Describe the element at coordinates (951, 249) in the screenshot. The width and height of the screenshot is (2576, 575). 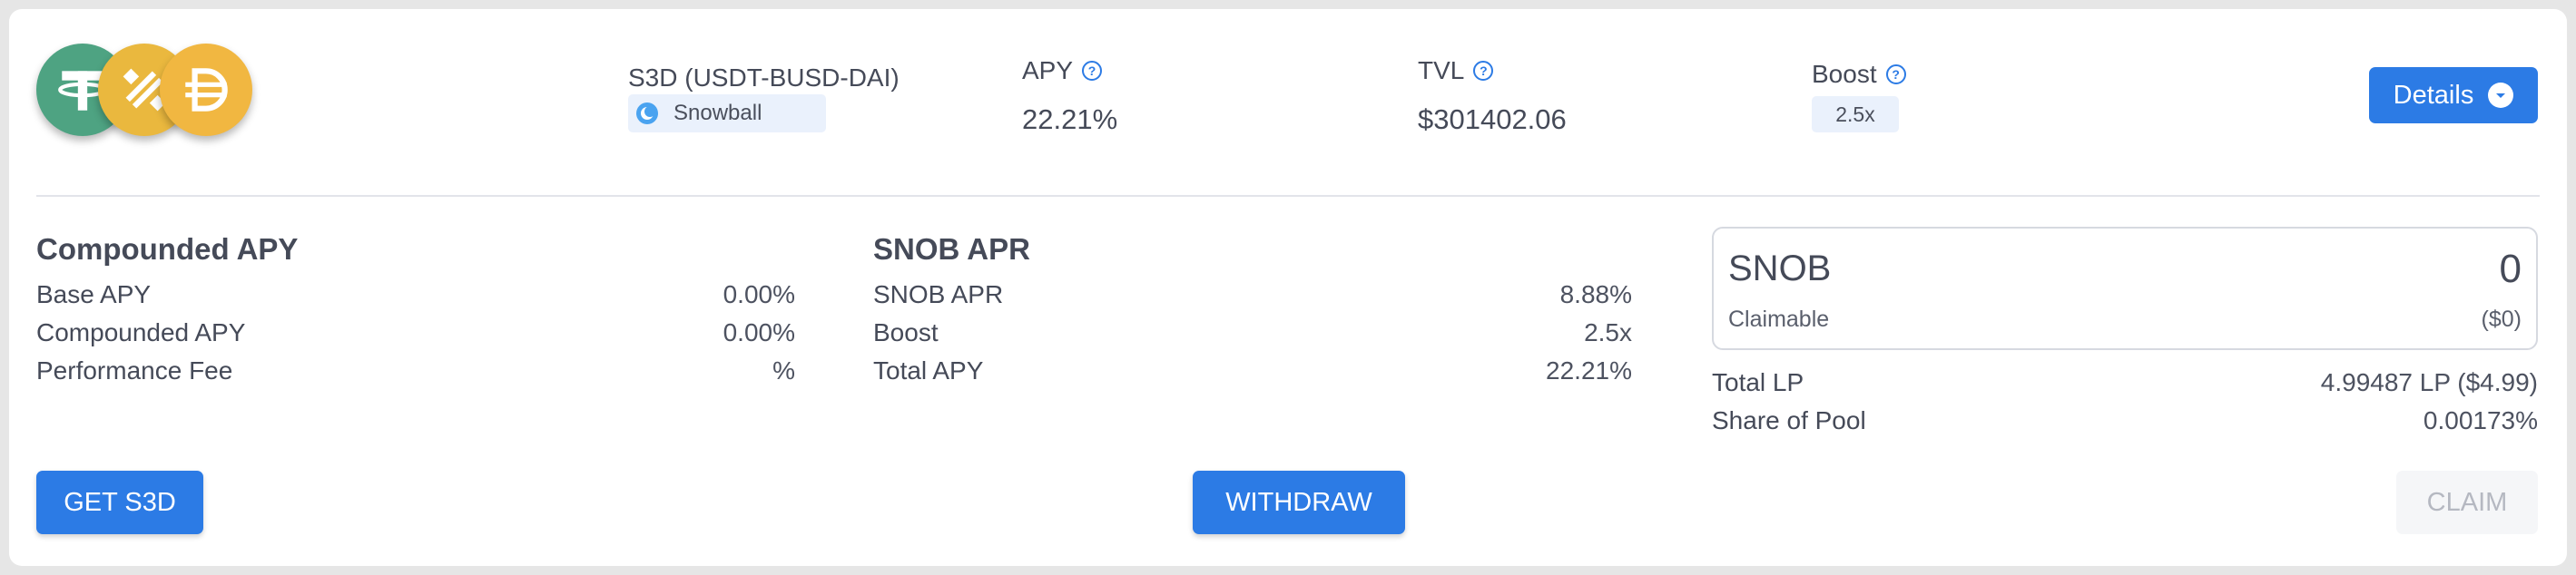
I see `snob-apr-title: SNOB APR` at that location.